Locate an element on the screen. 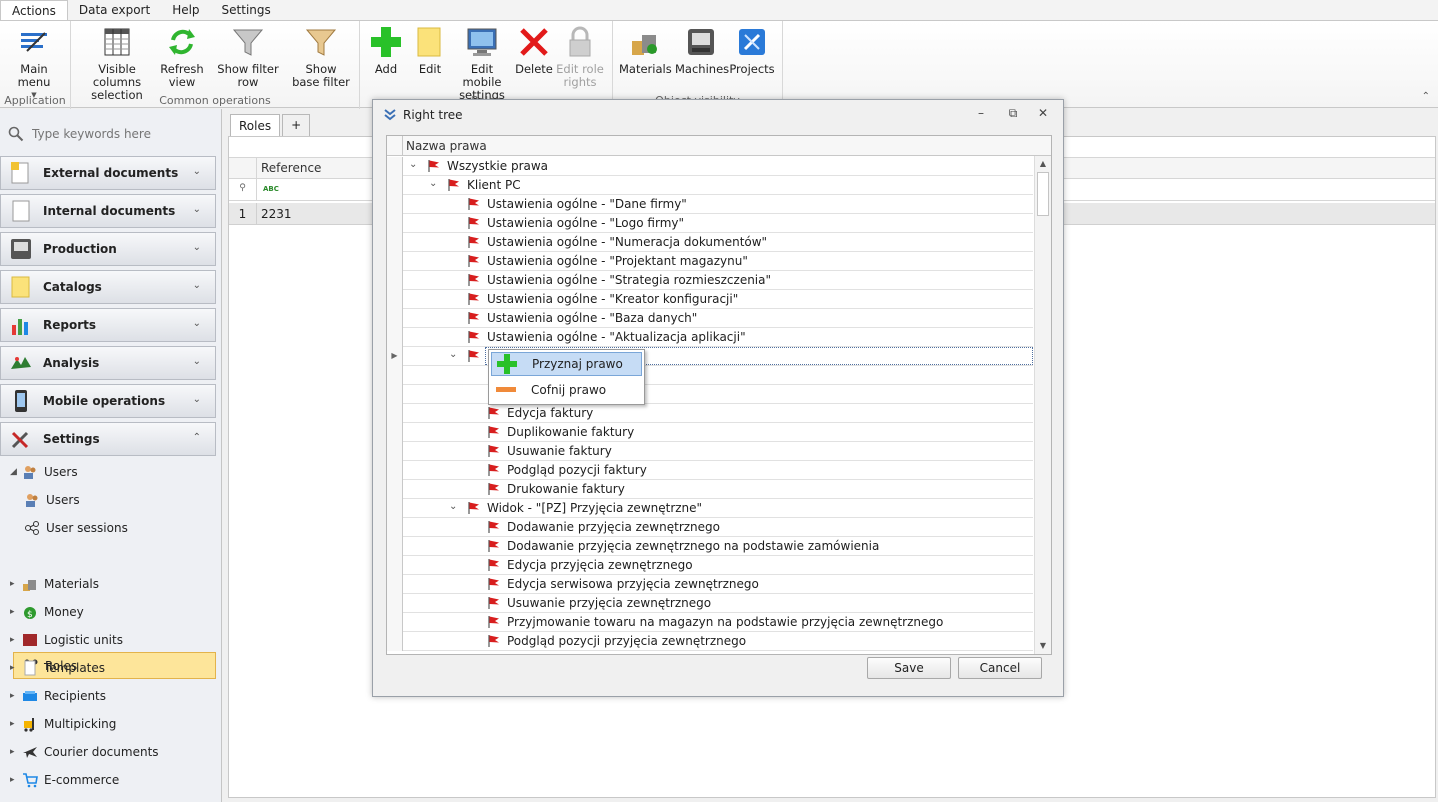 Image resolution: width=1438 pixels, height=802 pixels. projects-button: Projects is located at coordinates (752, 50).